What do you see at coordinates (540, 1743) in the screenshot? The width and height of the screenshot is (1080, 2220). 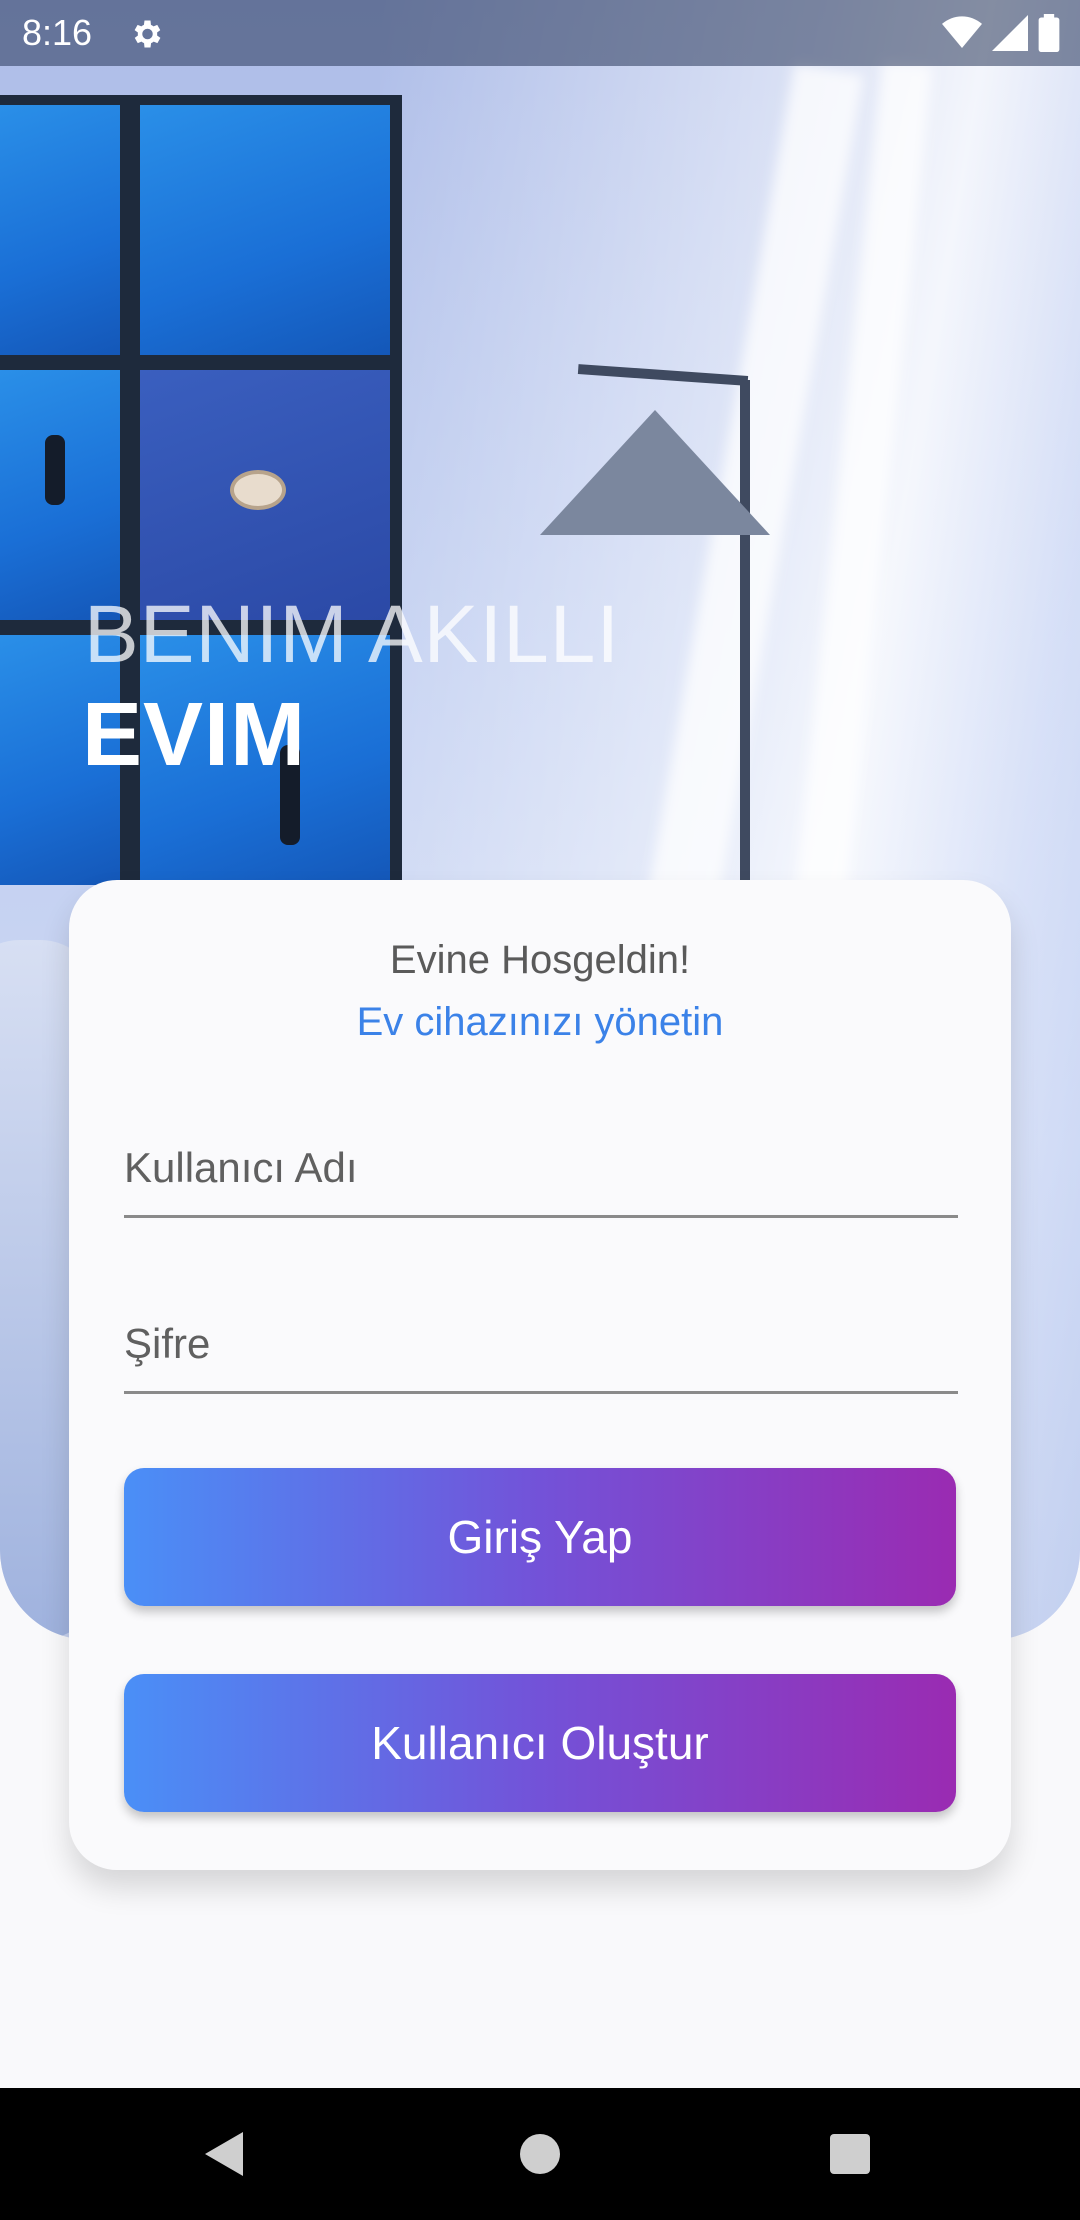 I see `create-user-button: Kullanıcı Oluştur` at bounding box center [540, 1743].